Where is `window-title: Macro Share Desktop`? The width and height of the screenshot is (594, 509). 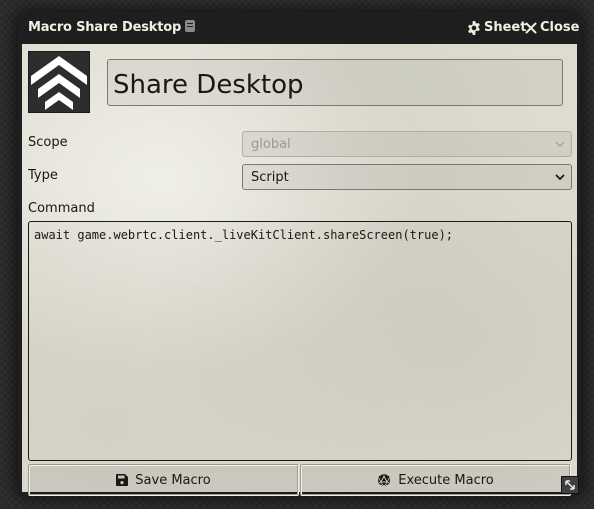 window-title: Macro Share Desktop is located at coordinates (112, 27).